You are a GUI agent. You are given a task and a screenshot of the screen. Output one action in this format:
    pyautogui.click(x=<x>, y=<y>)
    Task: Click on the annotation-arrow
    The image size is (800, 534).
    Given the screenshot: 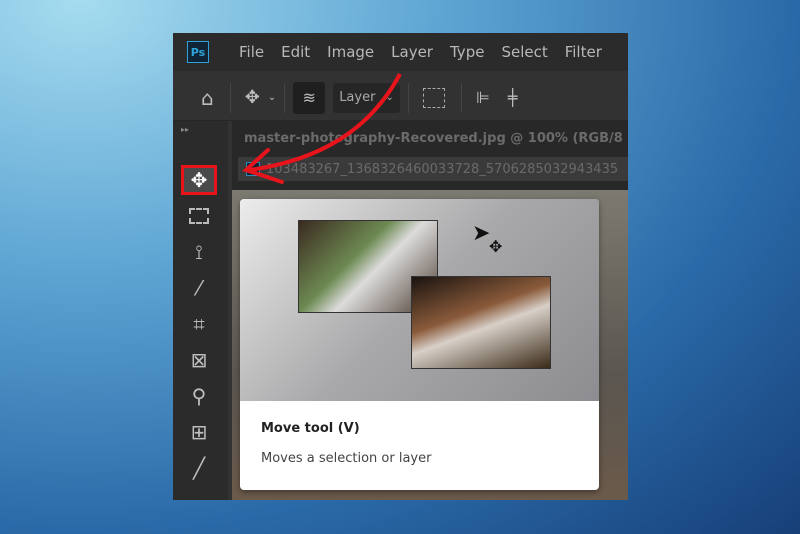 What is the action you would take?
    pyautogui.click(x=322, y=128)
    